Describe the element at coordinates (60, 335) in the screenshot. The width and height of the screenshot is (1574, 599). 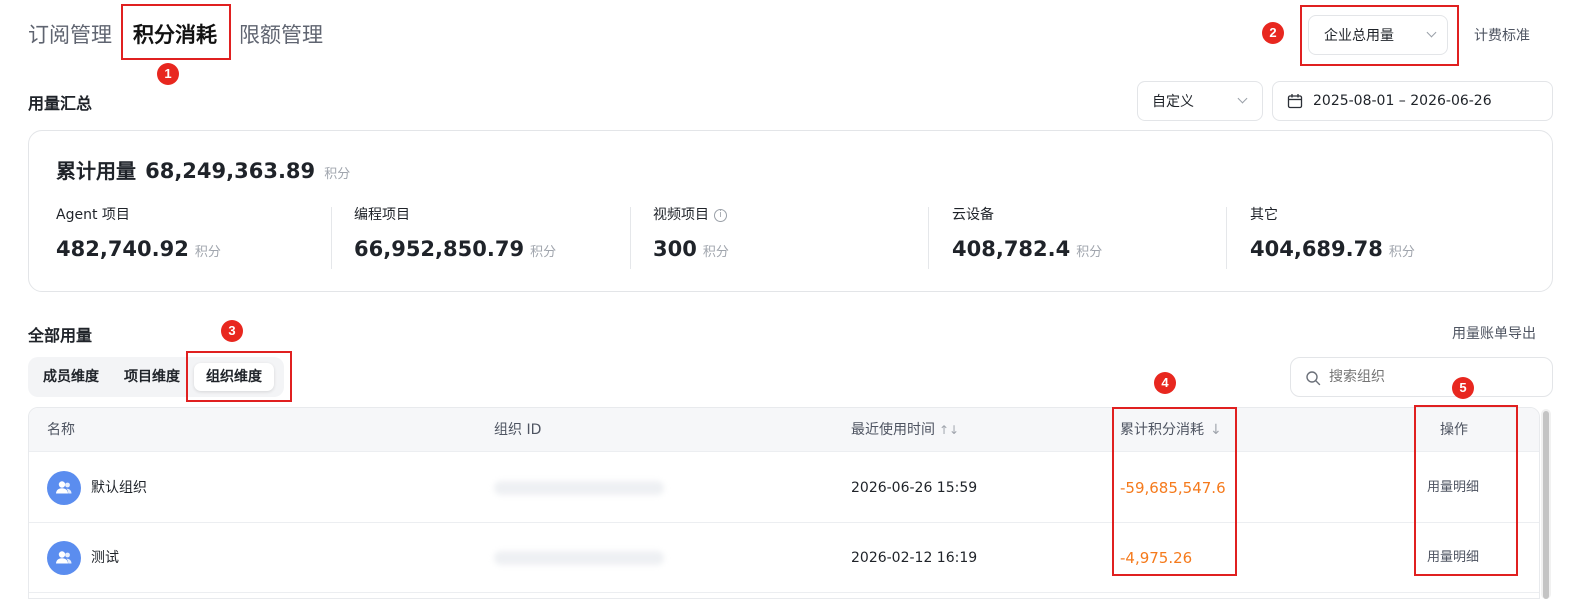
I see `usage-title: 全部用量` at that location.